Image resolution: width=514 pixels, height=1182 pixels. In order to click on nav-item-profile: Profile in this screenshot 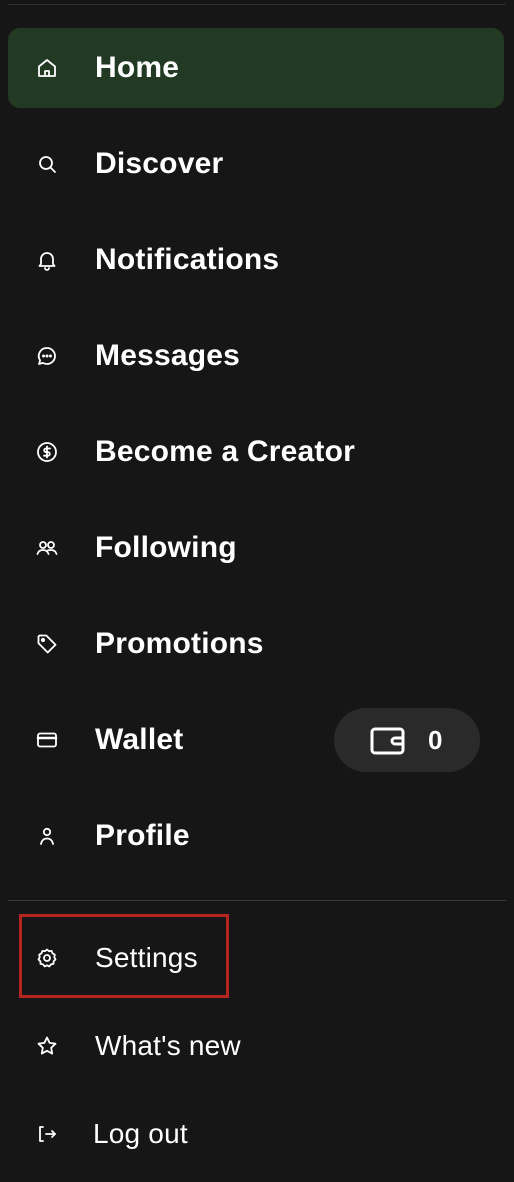, I will do `click(256, 836)`.